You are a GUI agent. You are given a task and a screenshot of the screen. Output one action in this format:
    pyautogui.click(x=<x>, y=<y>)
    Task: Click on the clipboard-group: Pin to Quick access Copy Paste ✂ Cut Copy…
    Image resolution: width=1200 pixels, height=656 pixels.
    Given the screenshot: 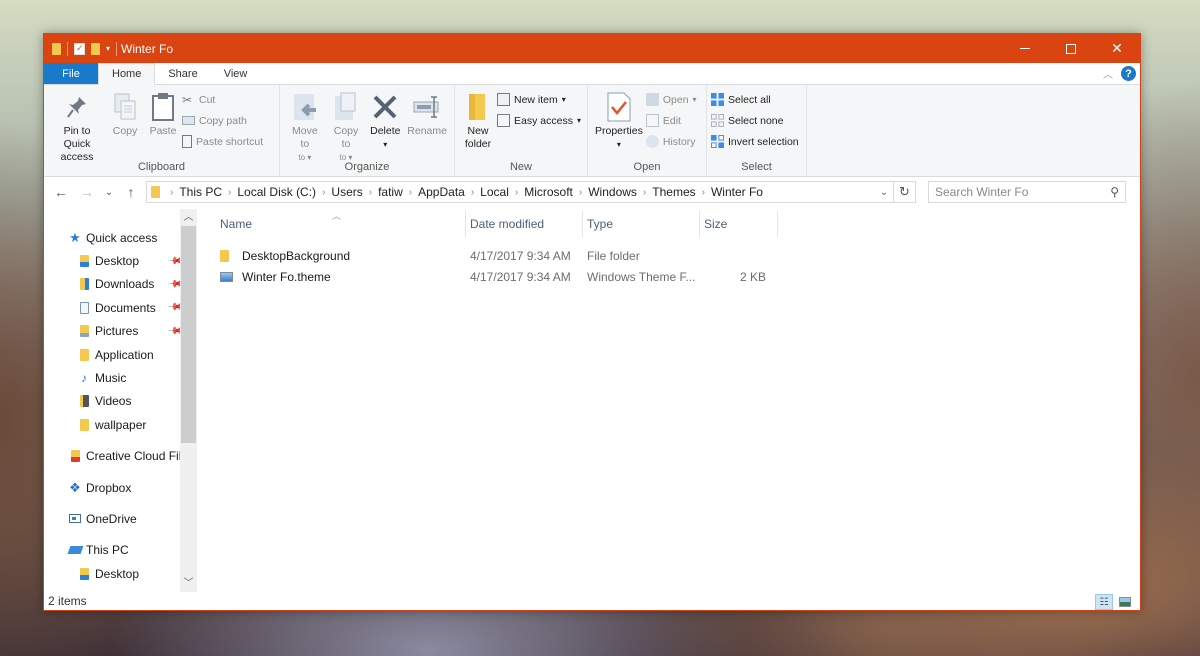 What is the action you would take?
    pyautogui.click(x=162, y=130)
    